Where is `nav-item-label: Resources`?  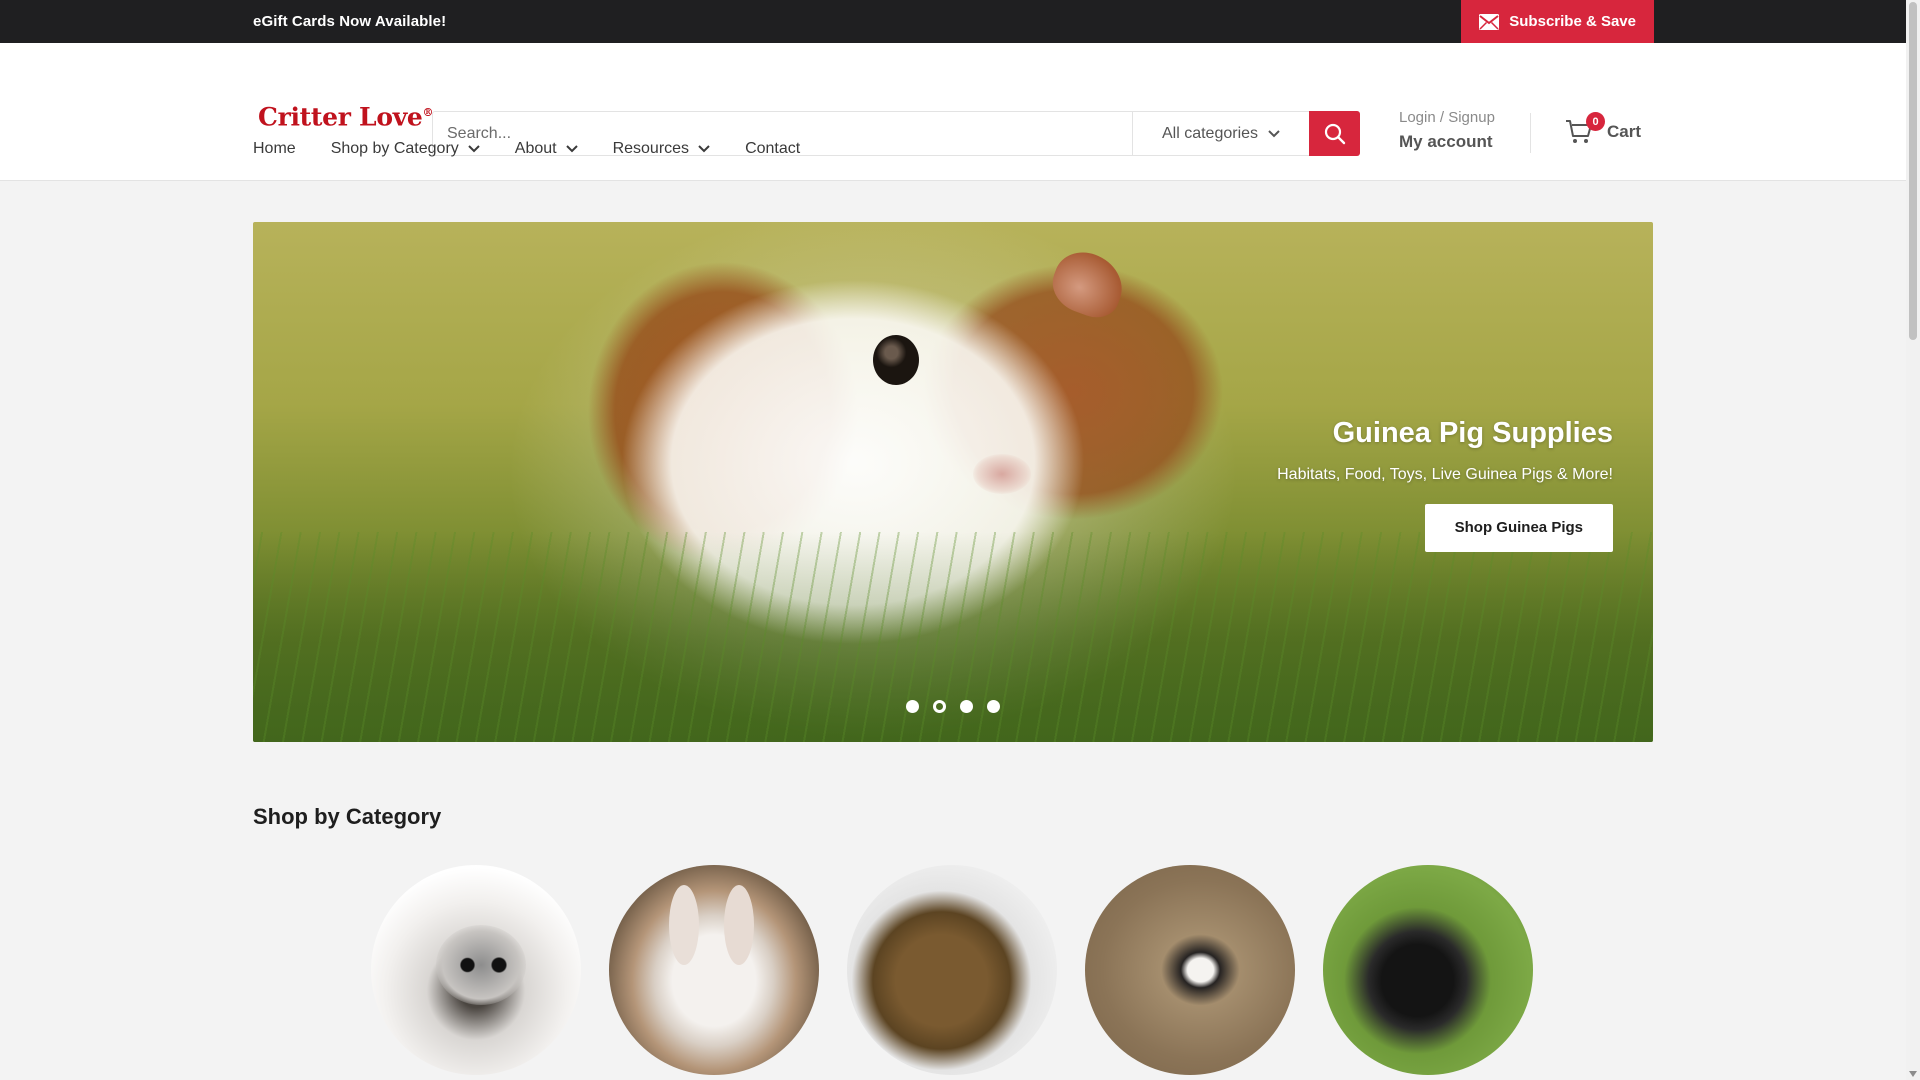
nav-item-label: Resources is located at coordinates (651, 148).